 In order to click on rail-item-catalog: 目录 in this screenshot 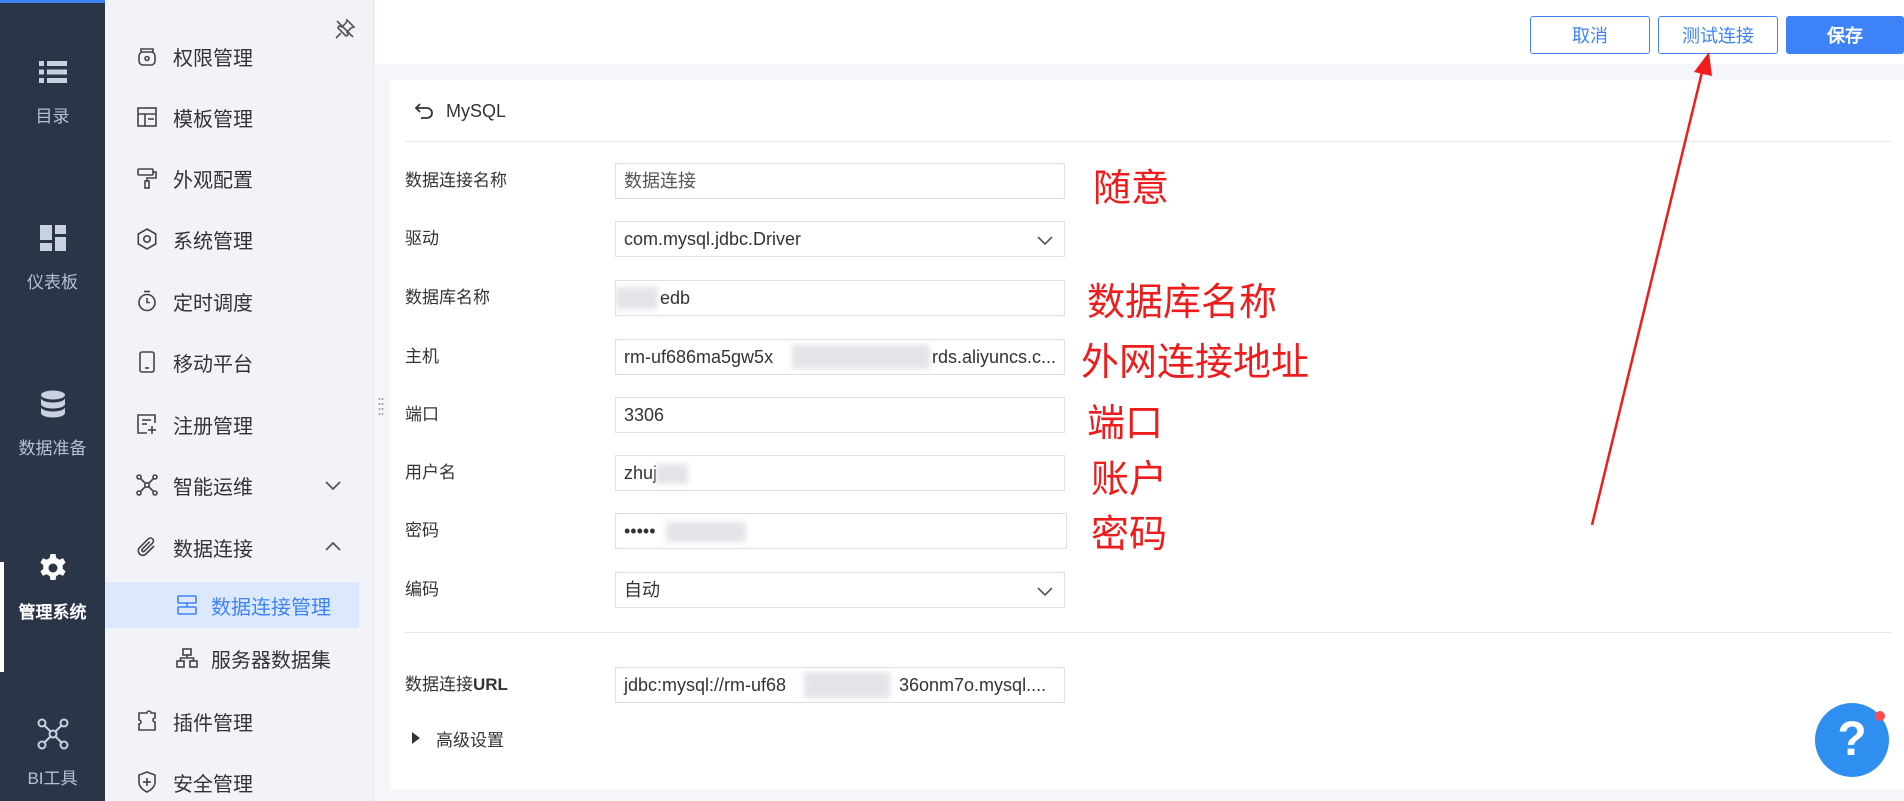, I will do `click(52, 91)`.